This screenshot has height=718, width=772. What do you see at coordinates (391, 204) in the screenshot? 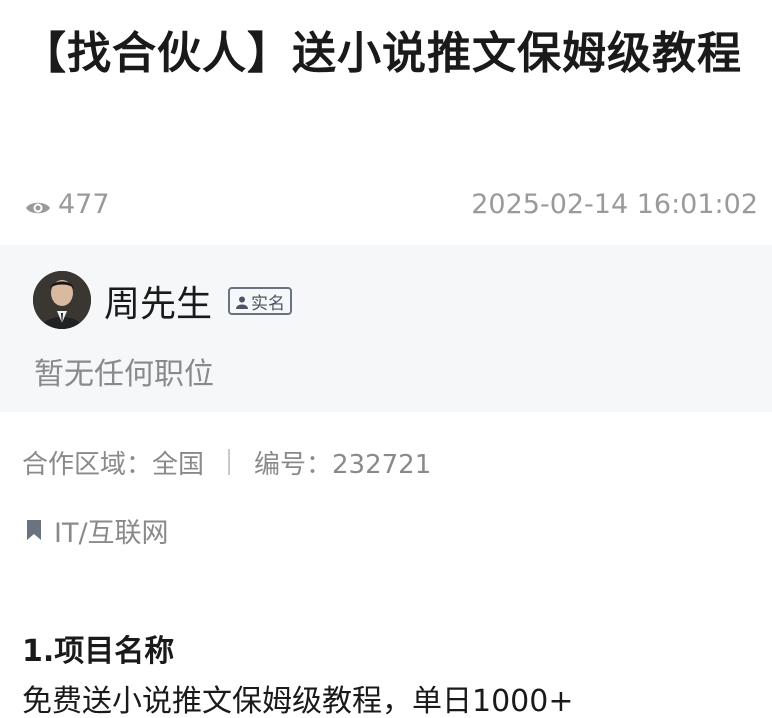
I see `post-meta: 477 2025-02-14 16:01:02` at bounding box center [391, 204].